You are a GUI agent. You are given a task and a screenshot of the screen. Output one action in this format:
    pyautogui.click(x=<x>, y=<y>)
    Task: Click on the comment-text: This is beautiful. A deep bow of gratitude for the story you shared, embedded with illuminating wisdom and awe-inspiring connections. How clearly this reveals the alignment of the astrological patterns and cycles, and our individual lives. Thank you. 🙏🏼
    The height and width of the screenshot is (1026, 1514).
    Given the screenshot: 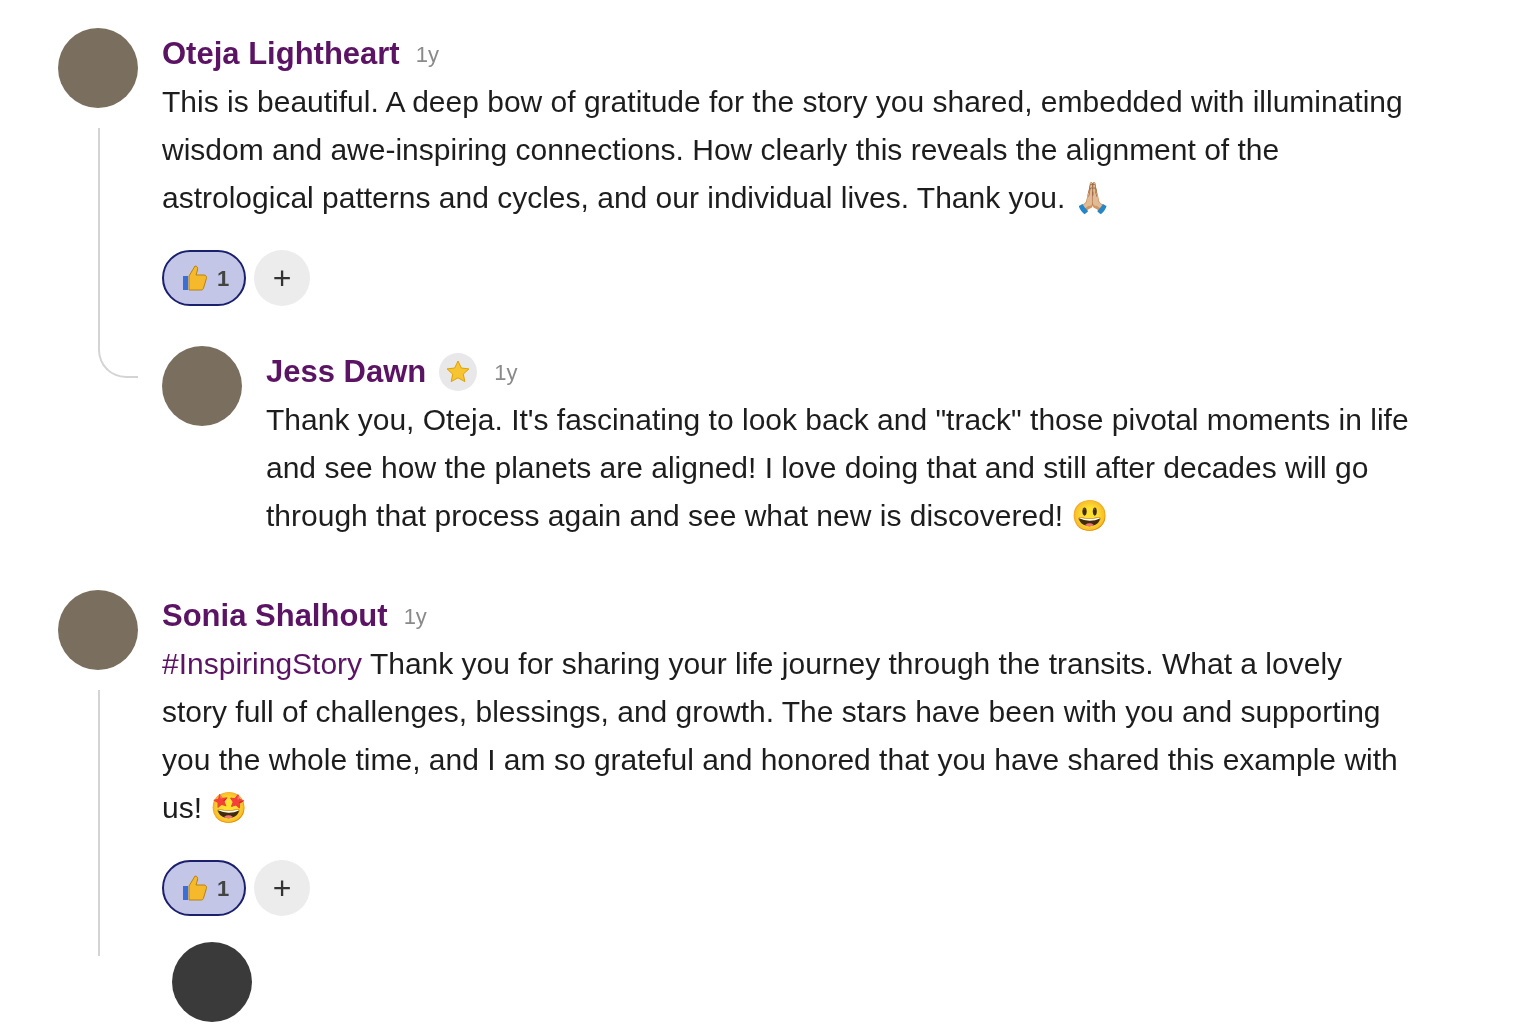 What is the action you would take?
    pyautogui.click(x=783, y=150)
    